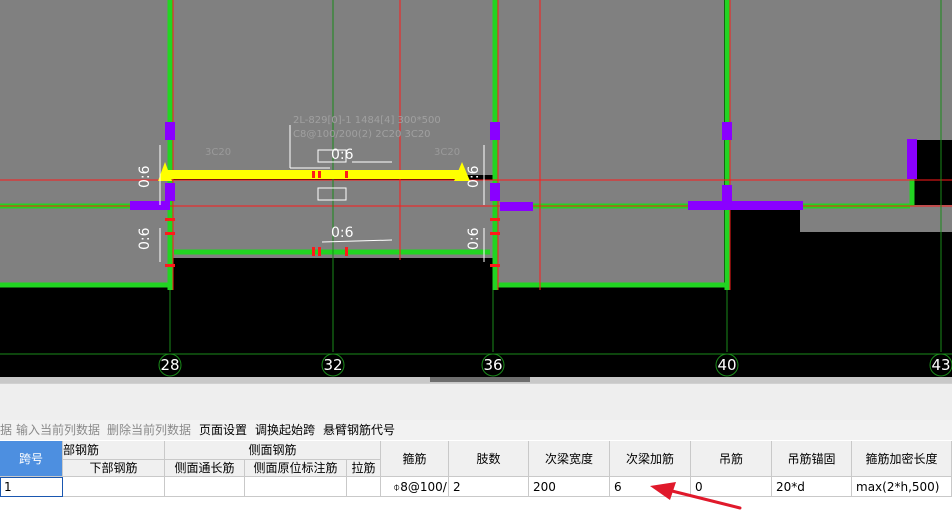  What do you see at coordinates (359, 430) in the screenshot?
I see `cantilever-rebar-code-button: 悬臂钢筋代号` at bounding box center [359, 430].